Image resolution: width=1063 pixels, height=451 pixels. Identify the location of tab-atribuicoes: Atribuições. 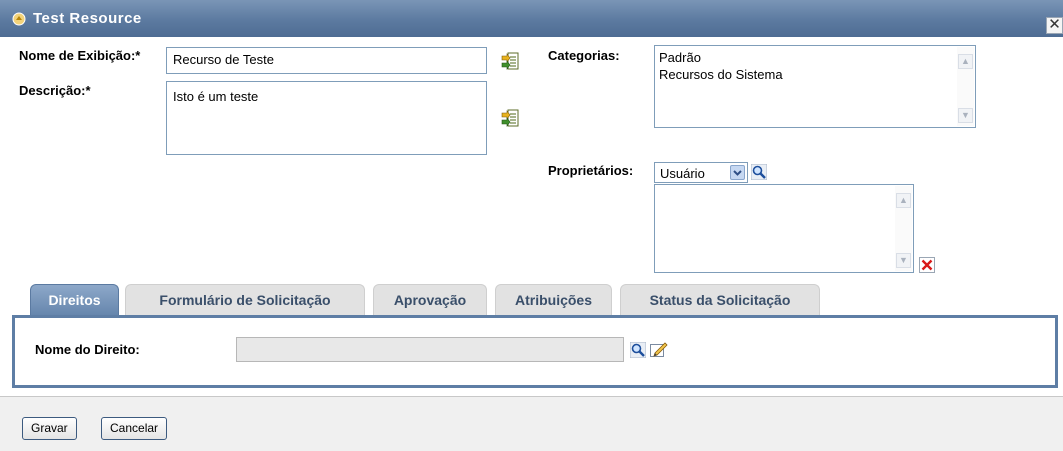
(553, 299).